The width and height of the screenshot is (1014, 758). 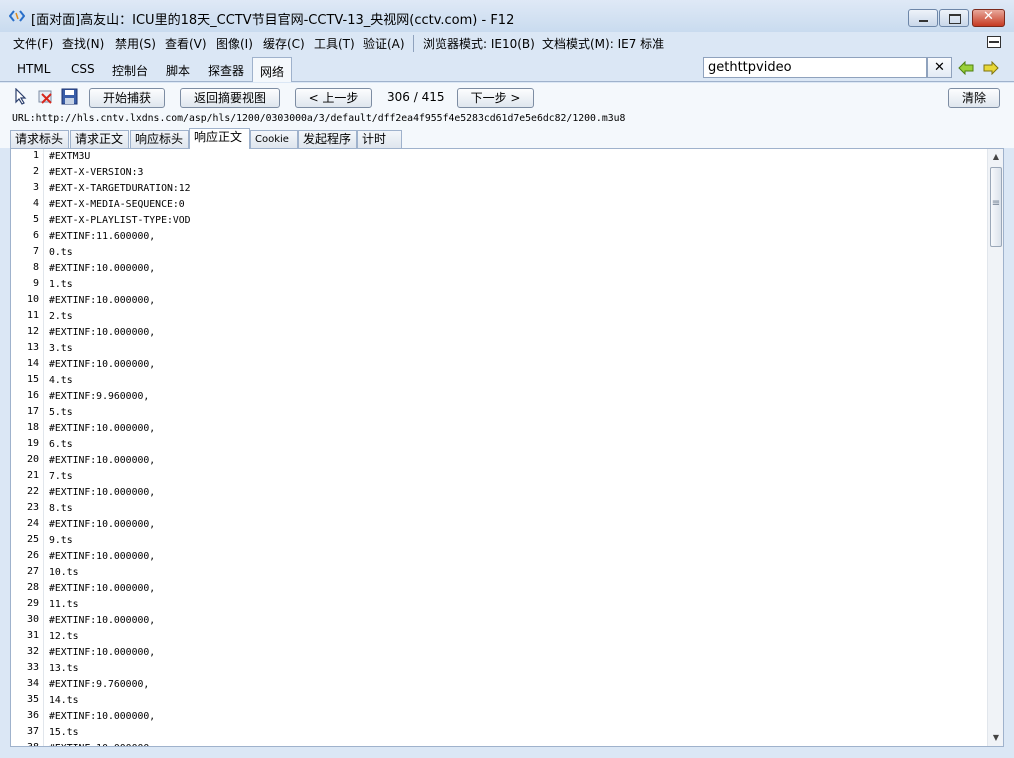 I want to click on next-button: 下一步 >, so click(x=495, y=98).